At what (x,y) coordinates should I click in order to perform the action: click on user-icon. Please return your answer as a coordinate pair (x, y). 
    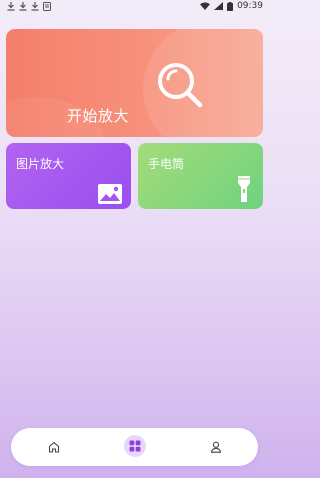
    Looking at the image, I should click on (216, 447).